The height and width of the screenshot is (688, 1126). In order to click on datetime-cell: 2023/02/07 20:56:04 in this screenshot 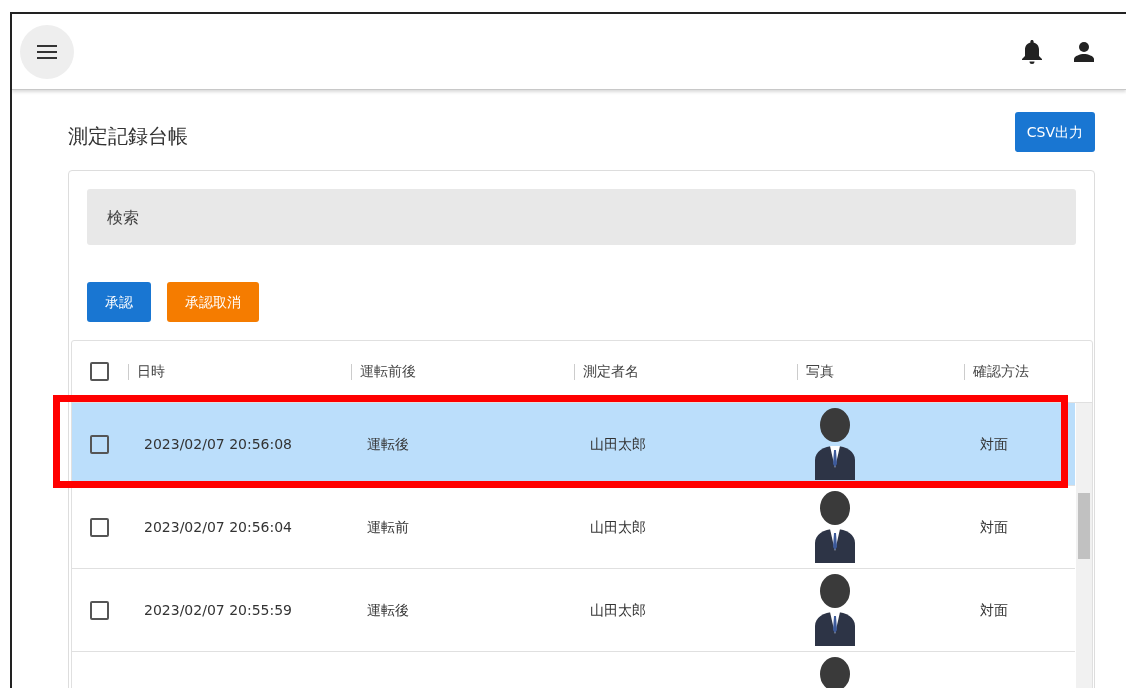, I will do `click(218, 526)`.